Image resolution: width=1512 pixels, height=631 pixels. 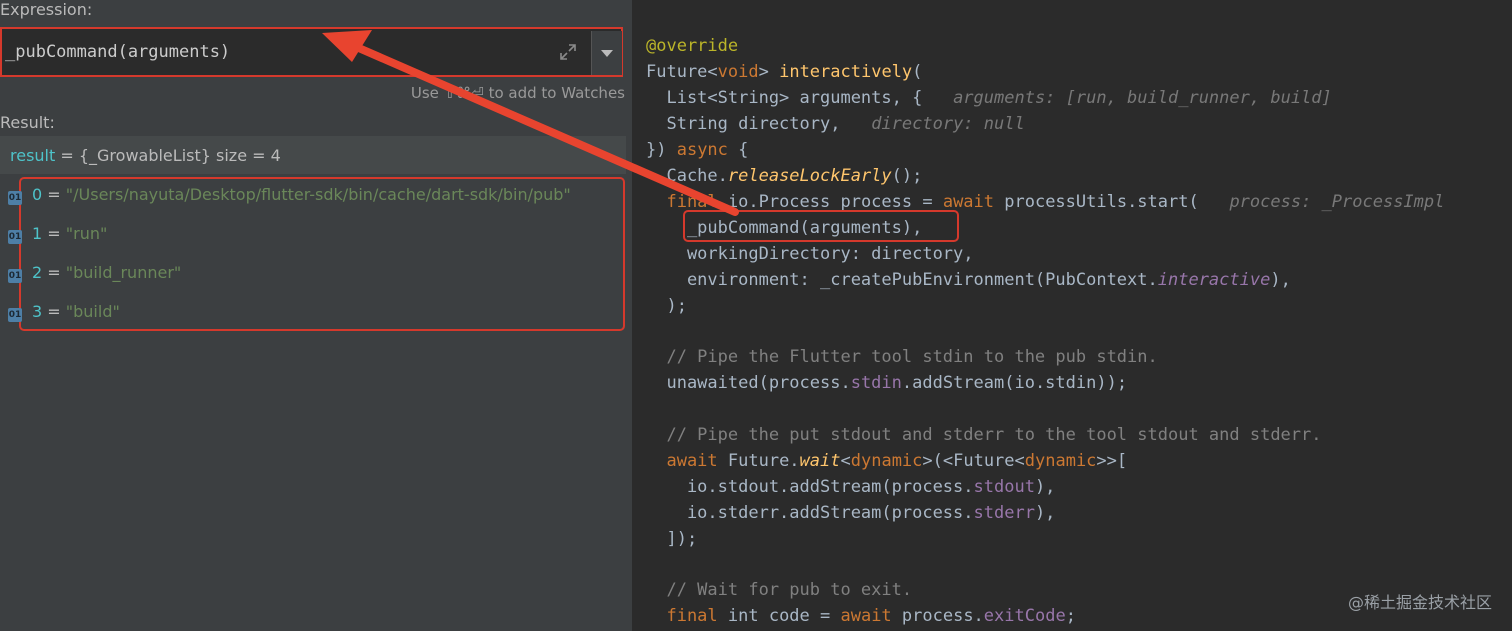 What do you see at coordinates (33, 155) in the screenshot?
I see `result-name: result` at bounding box center [33, 155].